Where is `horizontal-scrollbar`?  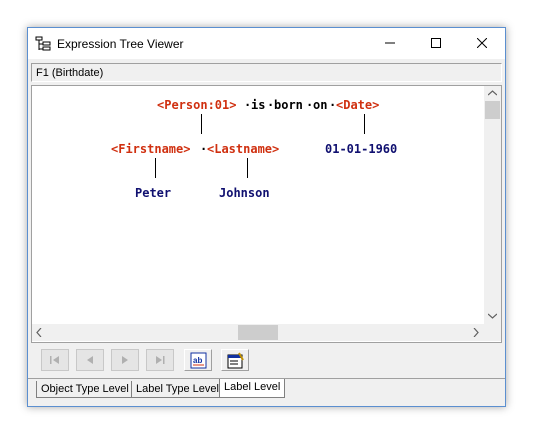
horizontal-scrollbar is located at coordinates (258, 332).